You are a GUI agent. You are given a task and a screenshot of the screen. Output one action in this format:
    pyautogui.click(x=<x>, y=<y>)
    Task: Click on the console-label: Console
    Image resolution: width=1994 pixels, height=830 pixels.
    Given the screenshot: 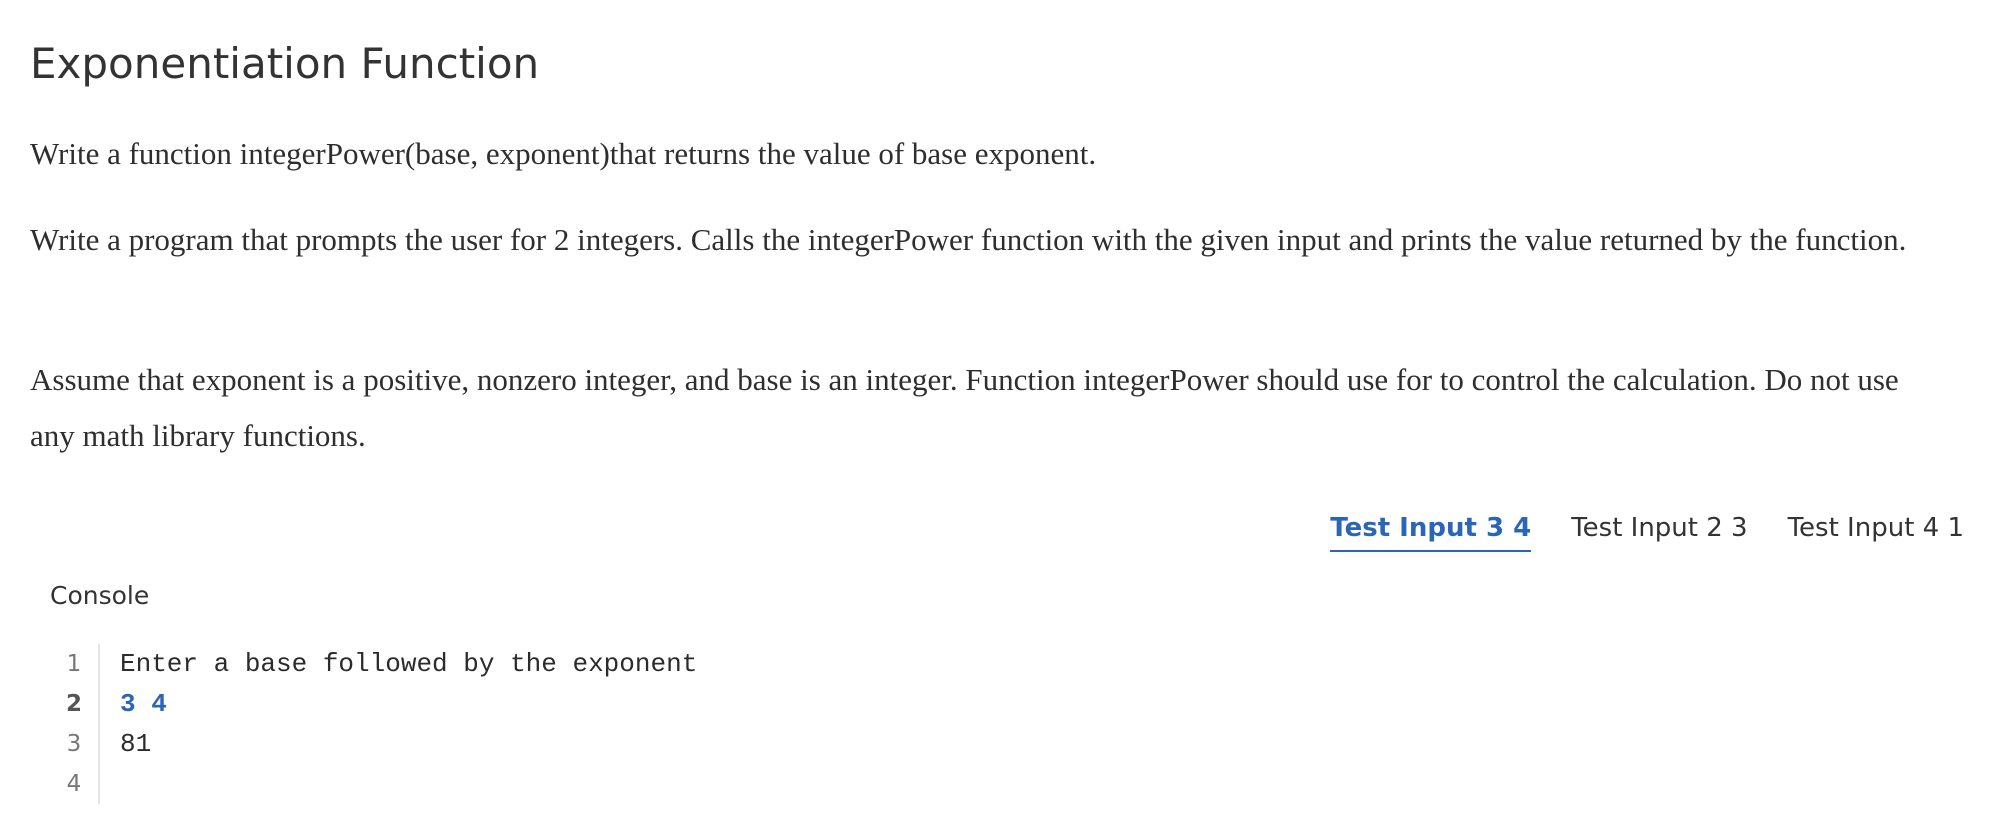 What is the action you would take?
    pyautogui.click(x=100, y=595)
    